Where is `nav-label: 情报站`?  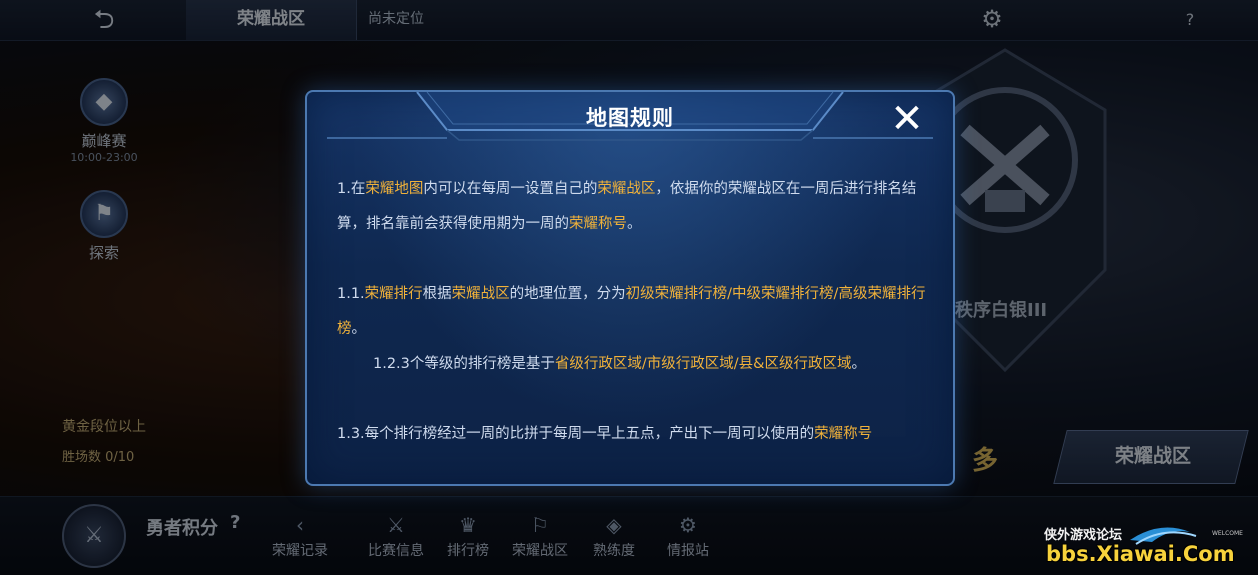
nav-label: 情报站 is located at coordinates (688, 551).